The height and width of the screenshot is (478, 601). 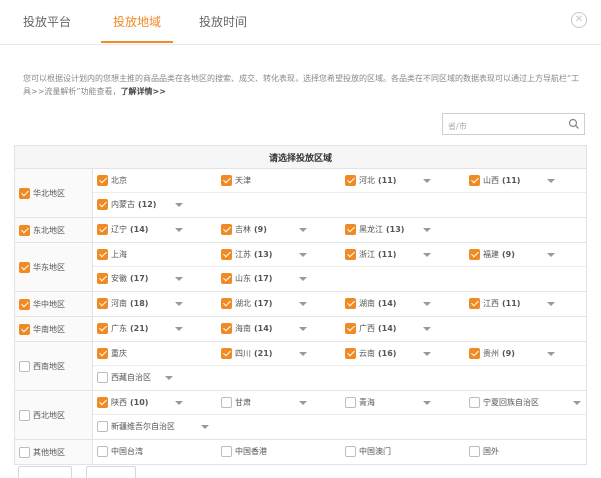 I want to click on province-item: 宁夏回族自治区, so click(x=504, y=402).